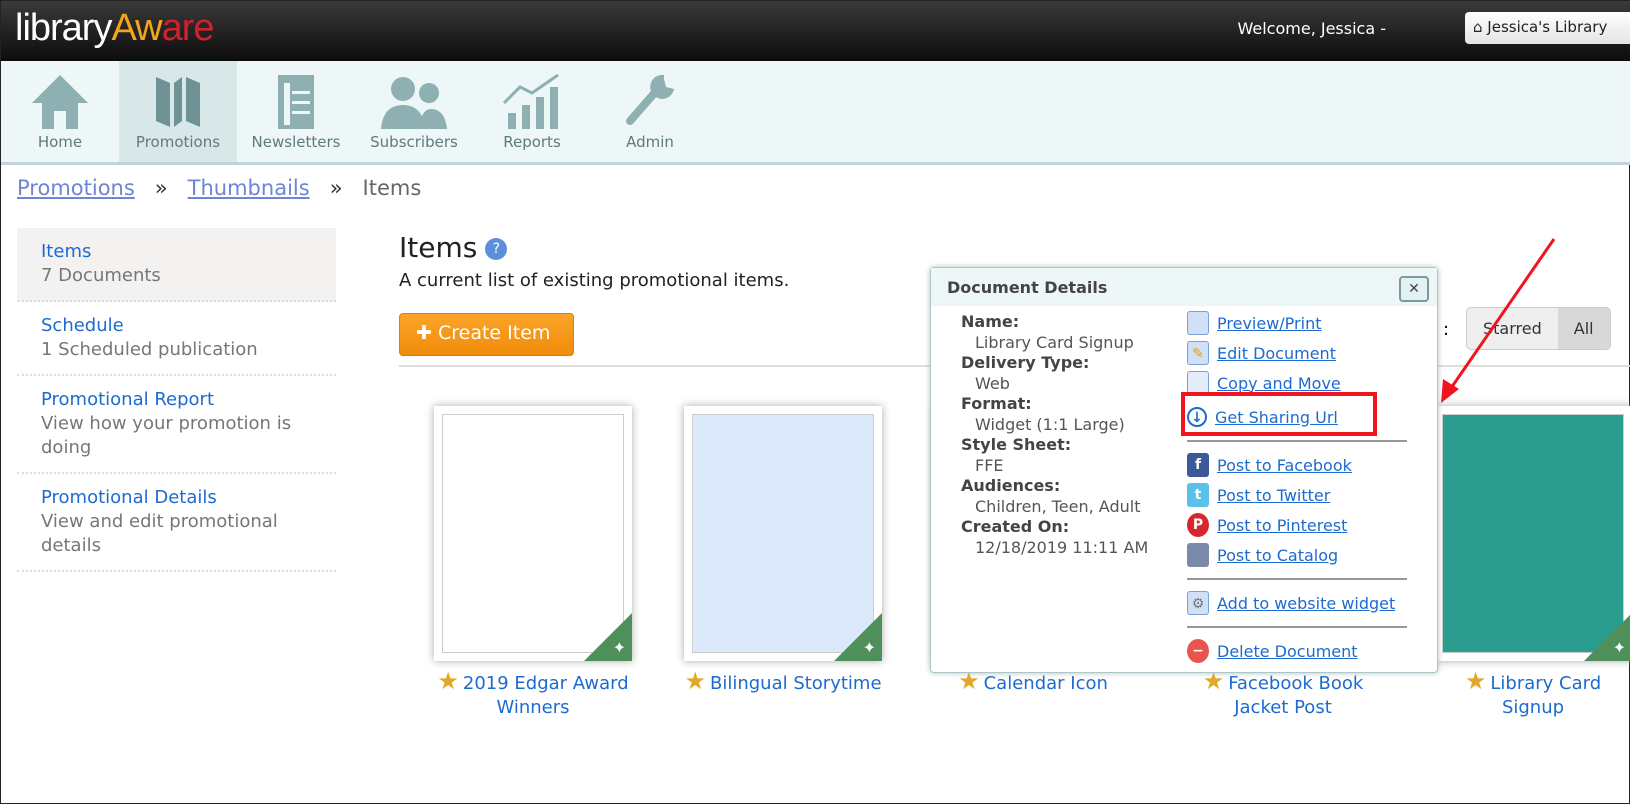  I want to click on breadcrumb-promotions: Promotions, so click(76, 188).